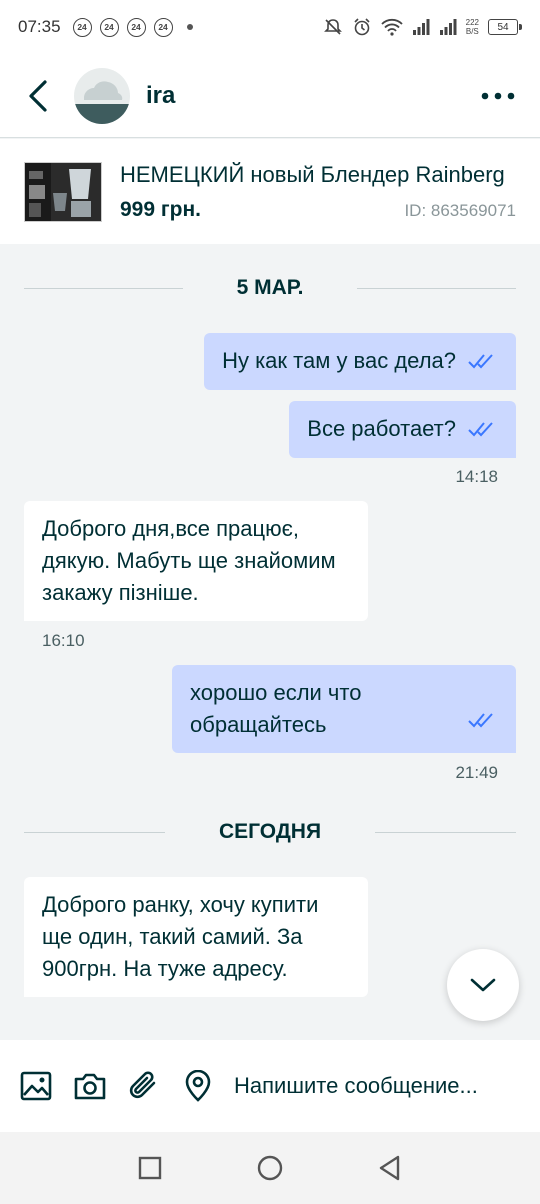 This screenshot has width=540, height=1204. I want to click on wifi-icon, so click(391, 27).